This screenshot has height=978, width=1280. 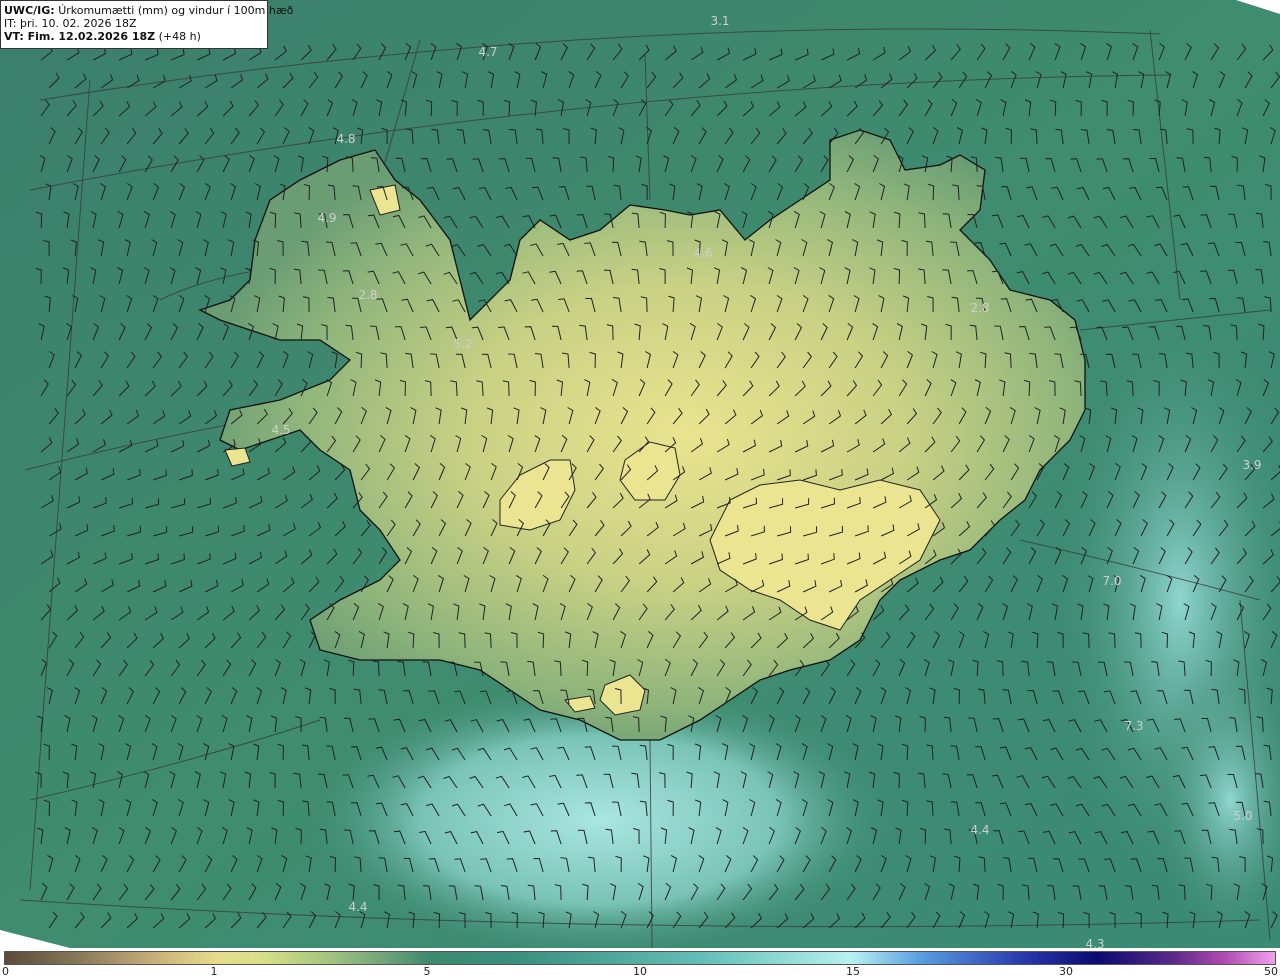 What do you see at coordinates (1094, 942) in the screenshot?
I see `precip-value-label: 4.3` at bounding box center [1094, 942].